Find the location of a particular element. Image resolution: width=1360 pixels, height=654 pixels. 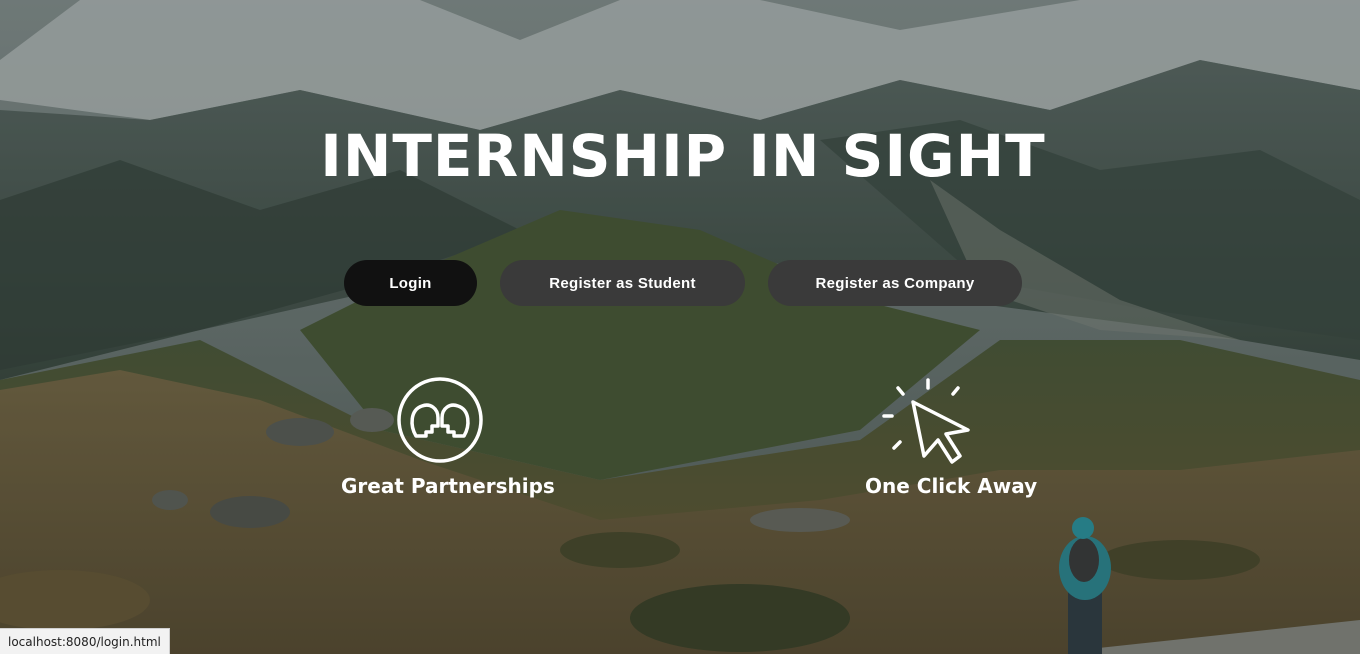

login-button: Login is located at coordinates (410, 283).